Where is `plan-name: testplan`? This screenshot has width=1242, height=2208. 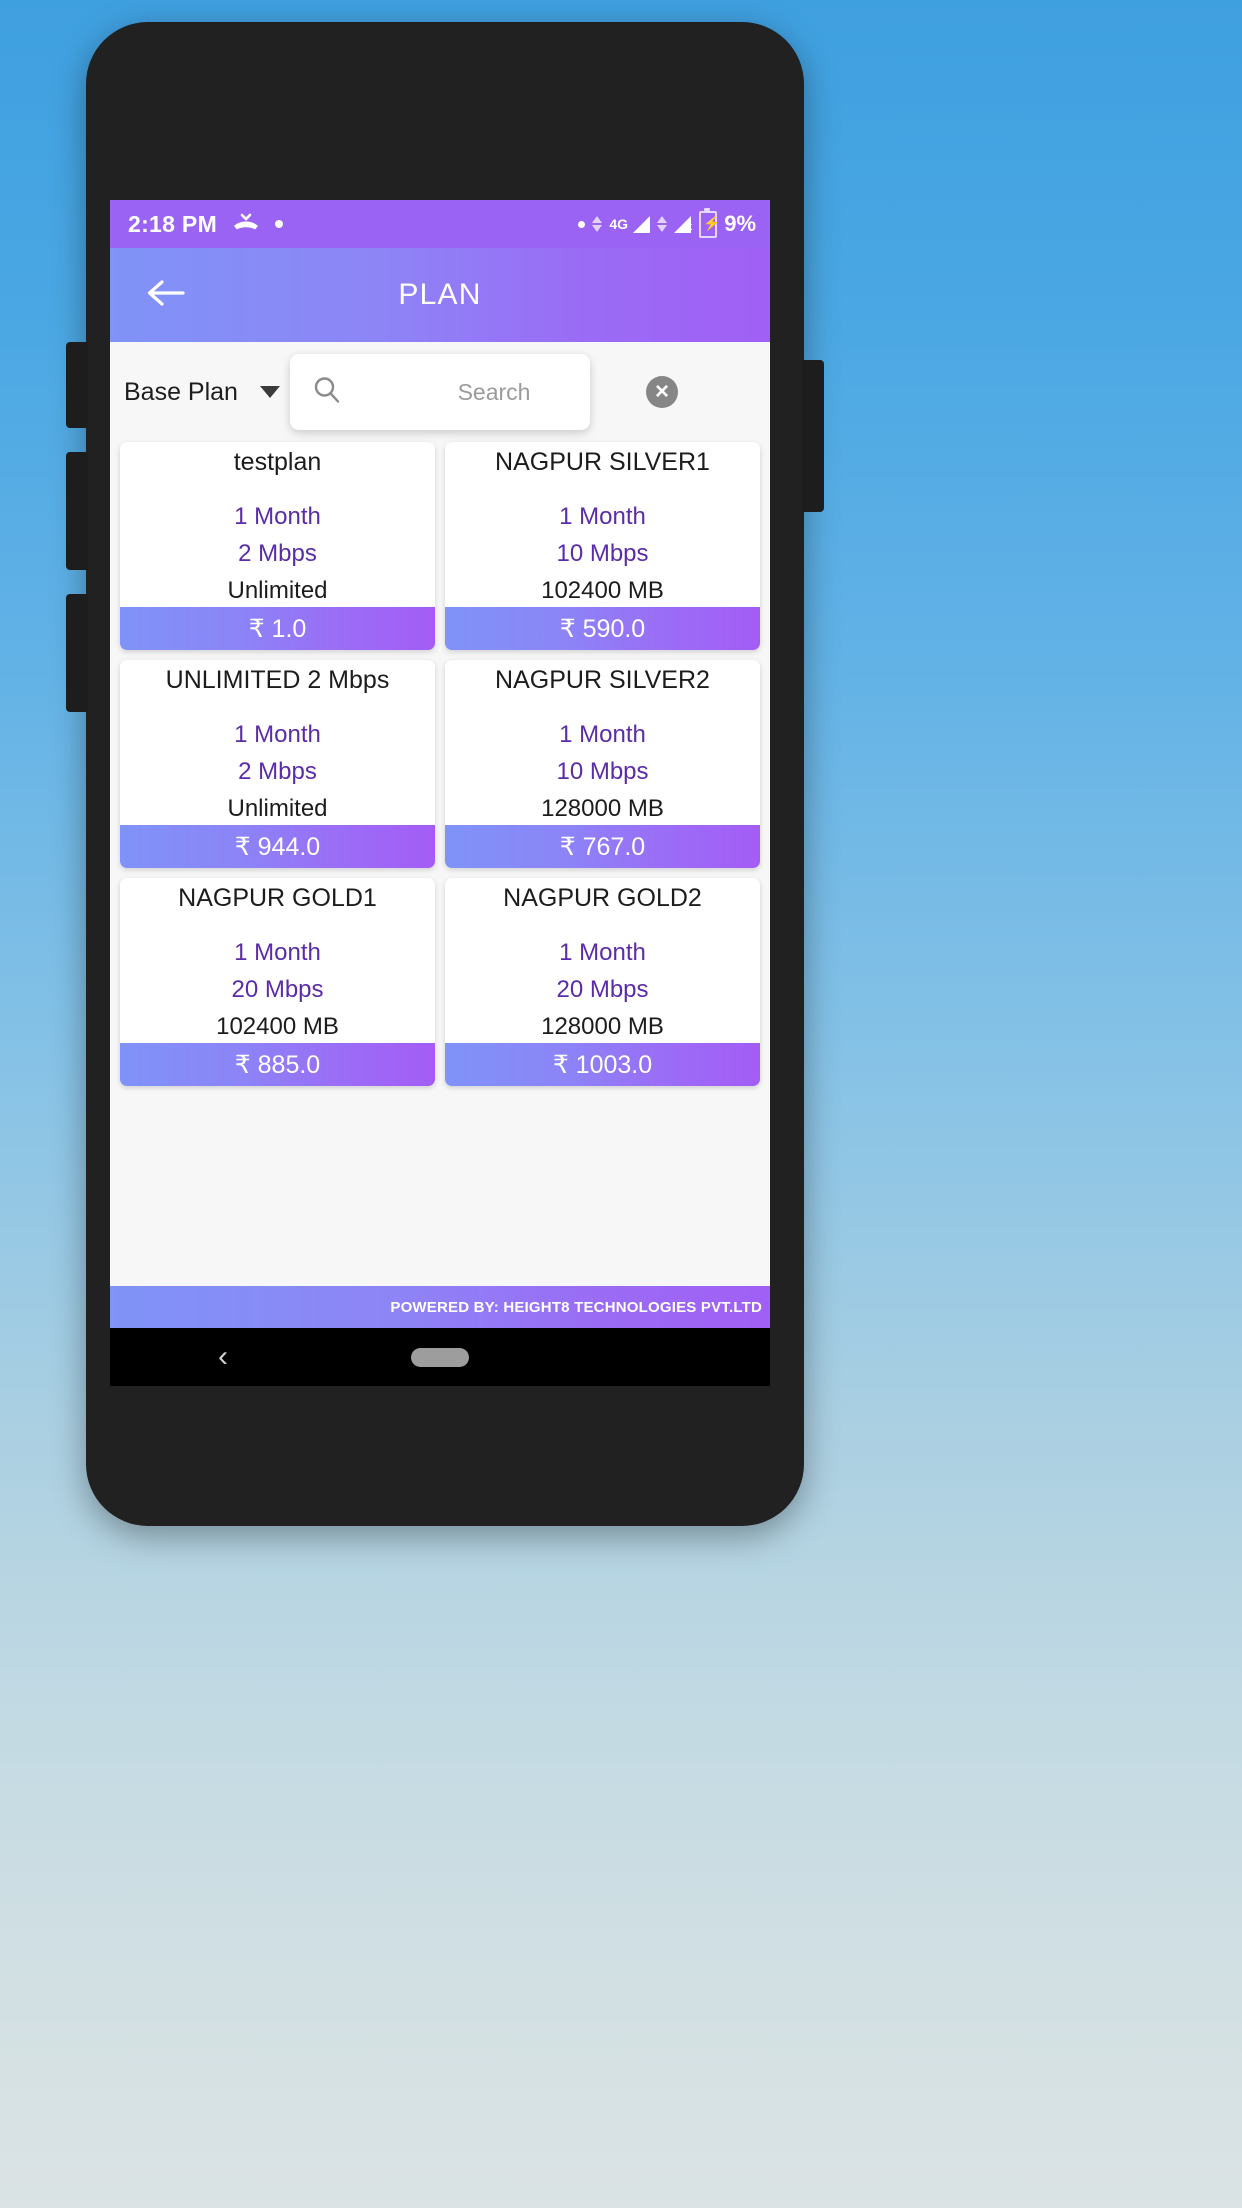
plan-name: testplan is located at coordinates (277, 462).